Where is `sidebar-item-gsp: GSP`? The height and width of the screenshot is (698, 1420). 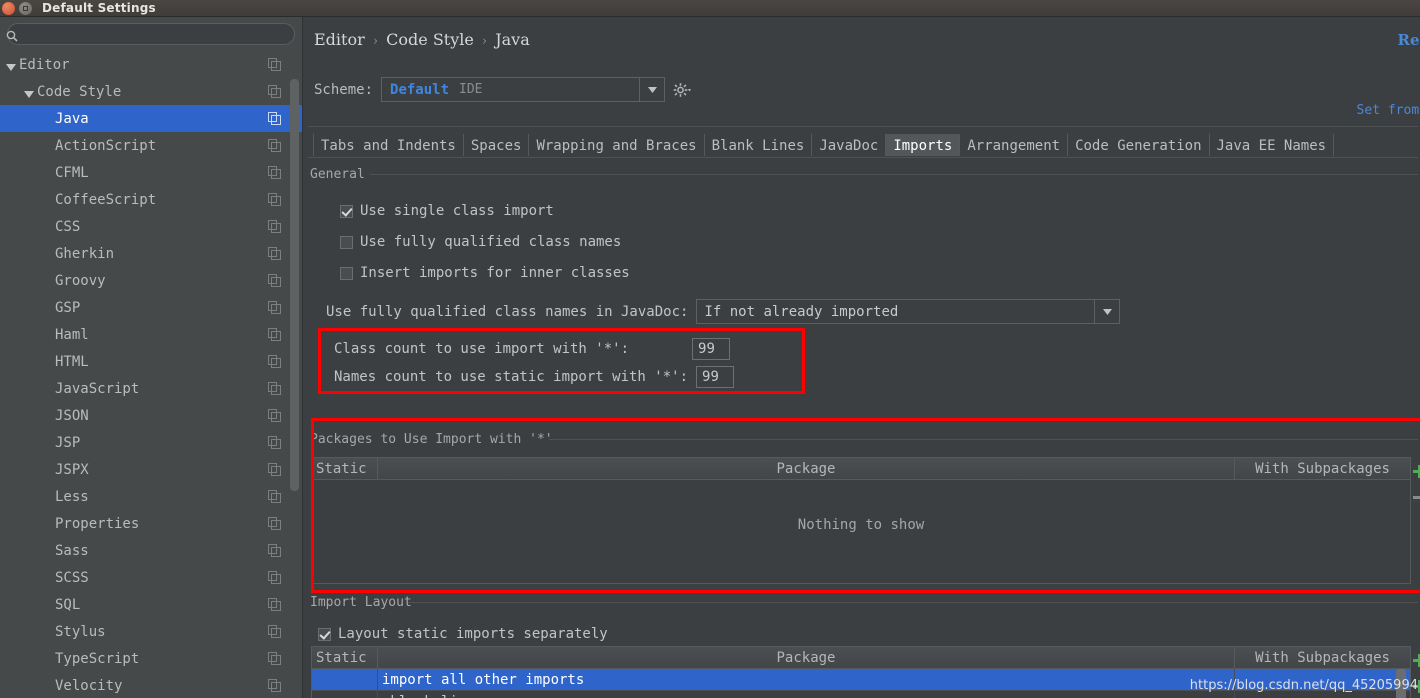
sidebar-item-gsp: GSP is located at coordinates (151, 307).